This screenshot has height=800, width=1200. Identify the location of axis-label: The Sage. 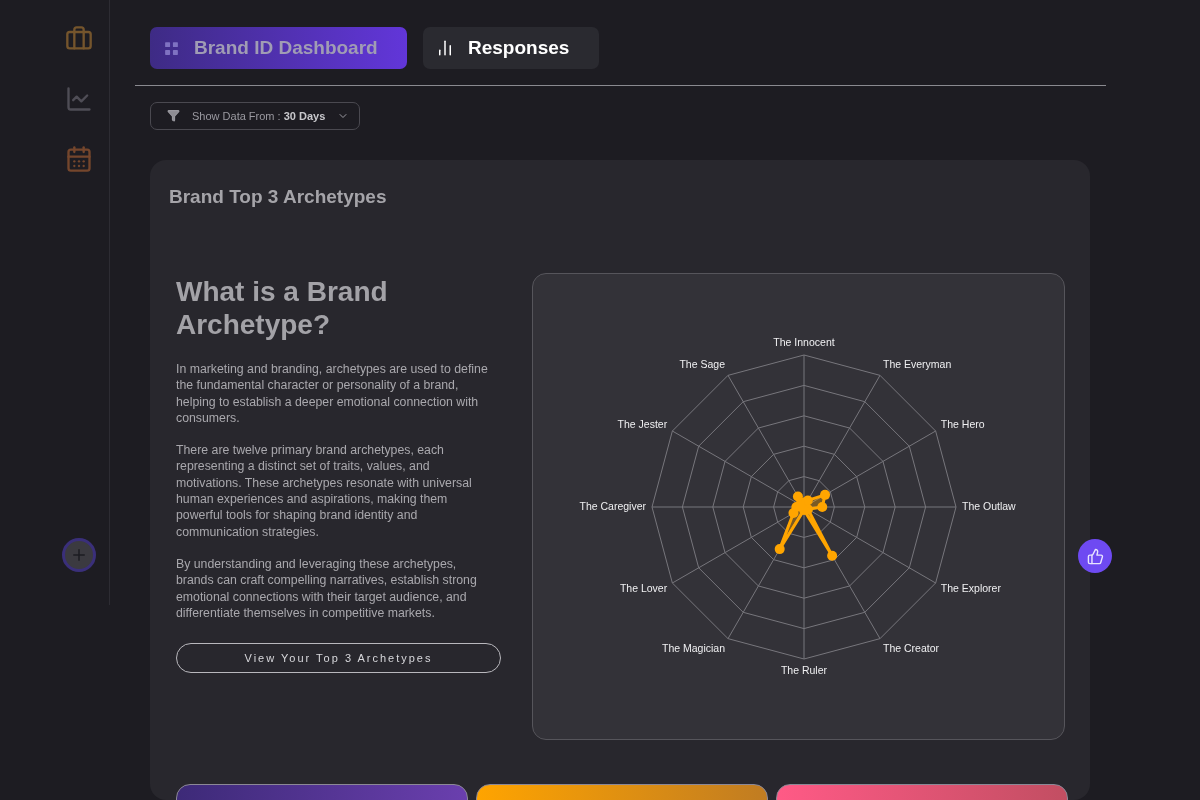
(702, 363).